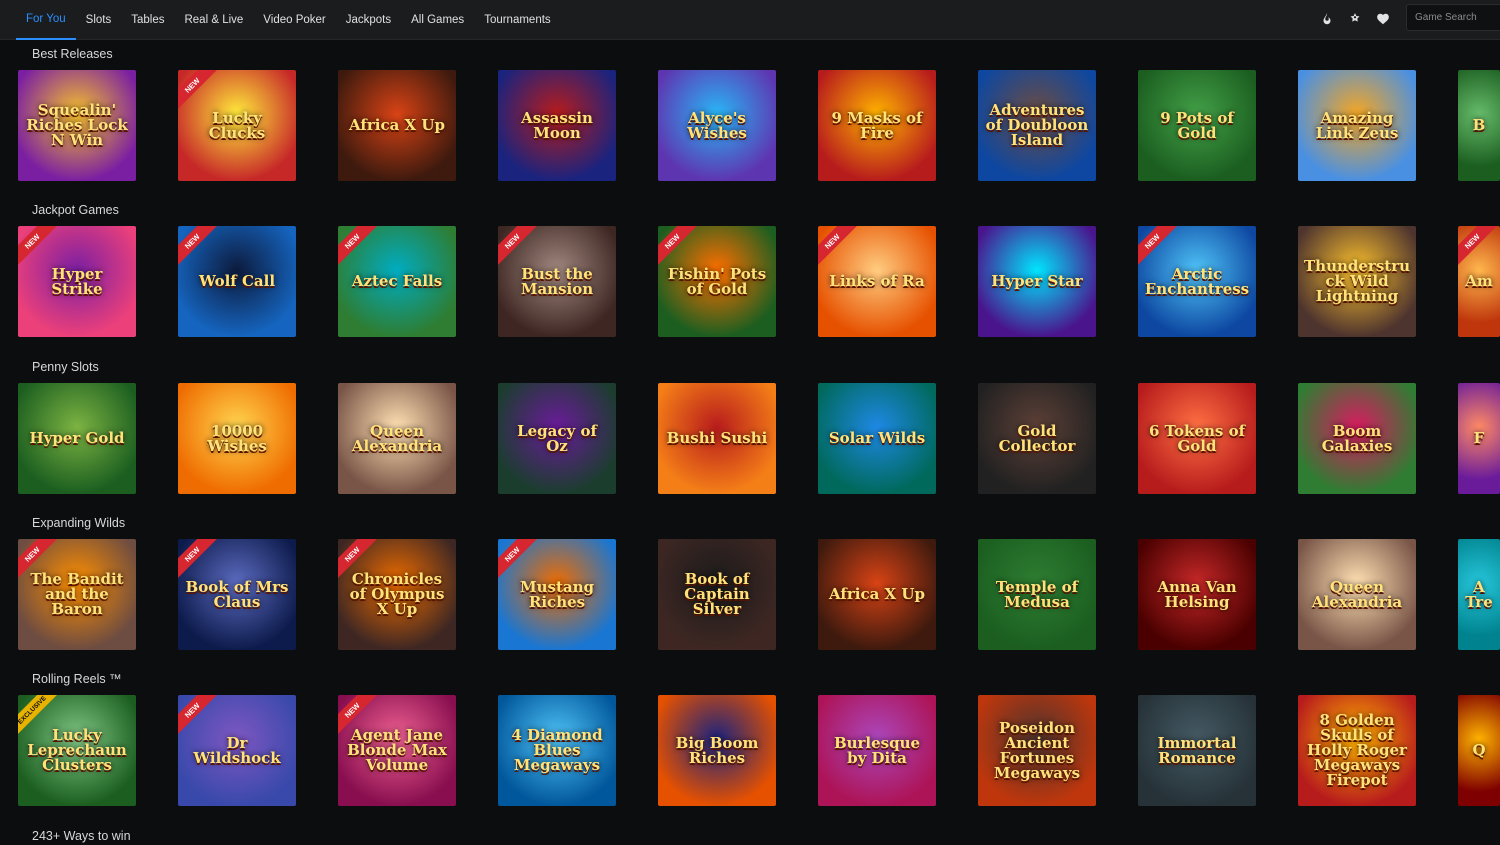 This screenshot has width=1500, height=845. I want to click on game-title: Mustang Riches, so click(557, 594).